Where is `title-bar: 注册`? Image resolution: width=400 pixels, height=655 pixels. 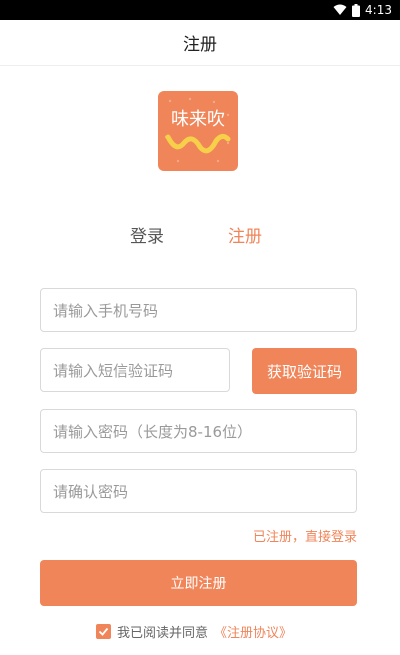
title-bar: 注册 is located at coordinates (200, 43).